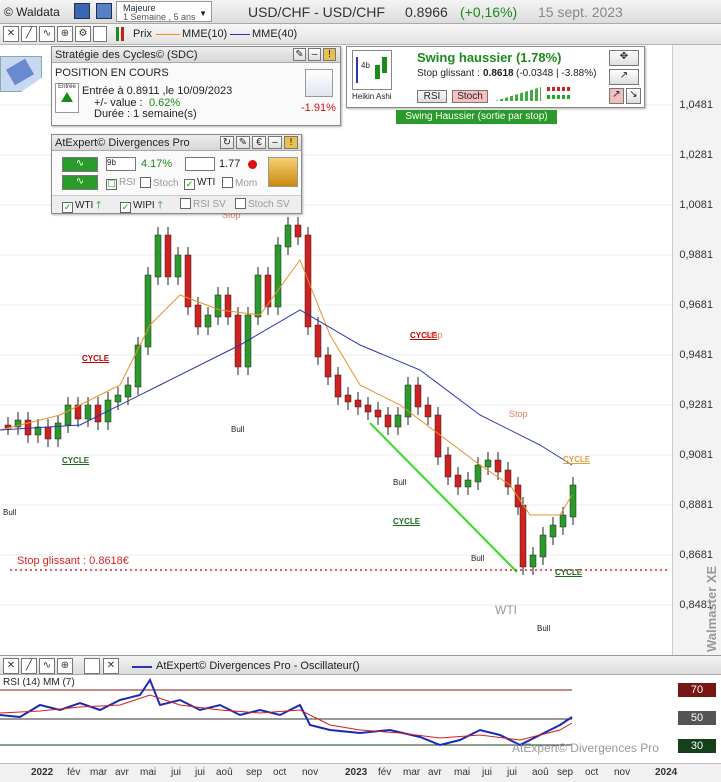 The height and width of the screenshot is (782, 721). I want to click on heikin-ashi-icon: 4b, so click(372, 70).